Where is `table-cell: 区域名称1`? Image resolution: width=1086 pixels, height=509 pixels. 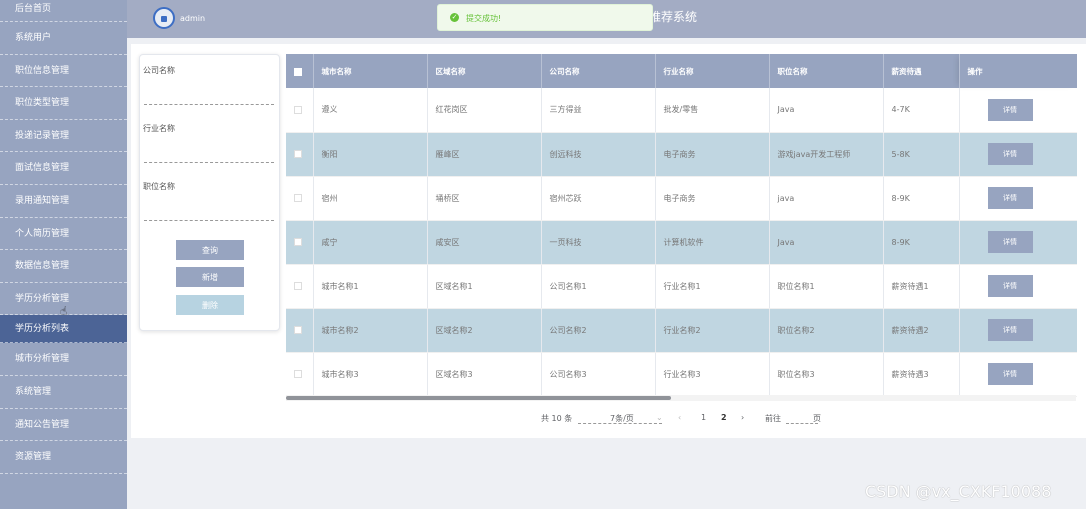
table-cell: 区域名称1 is located at coordinates (484, 286).